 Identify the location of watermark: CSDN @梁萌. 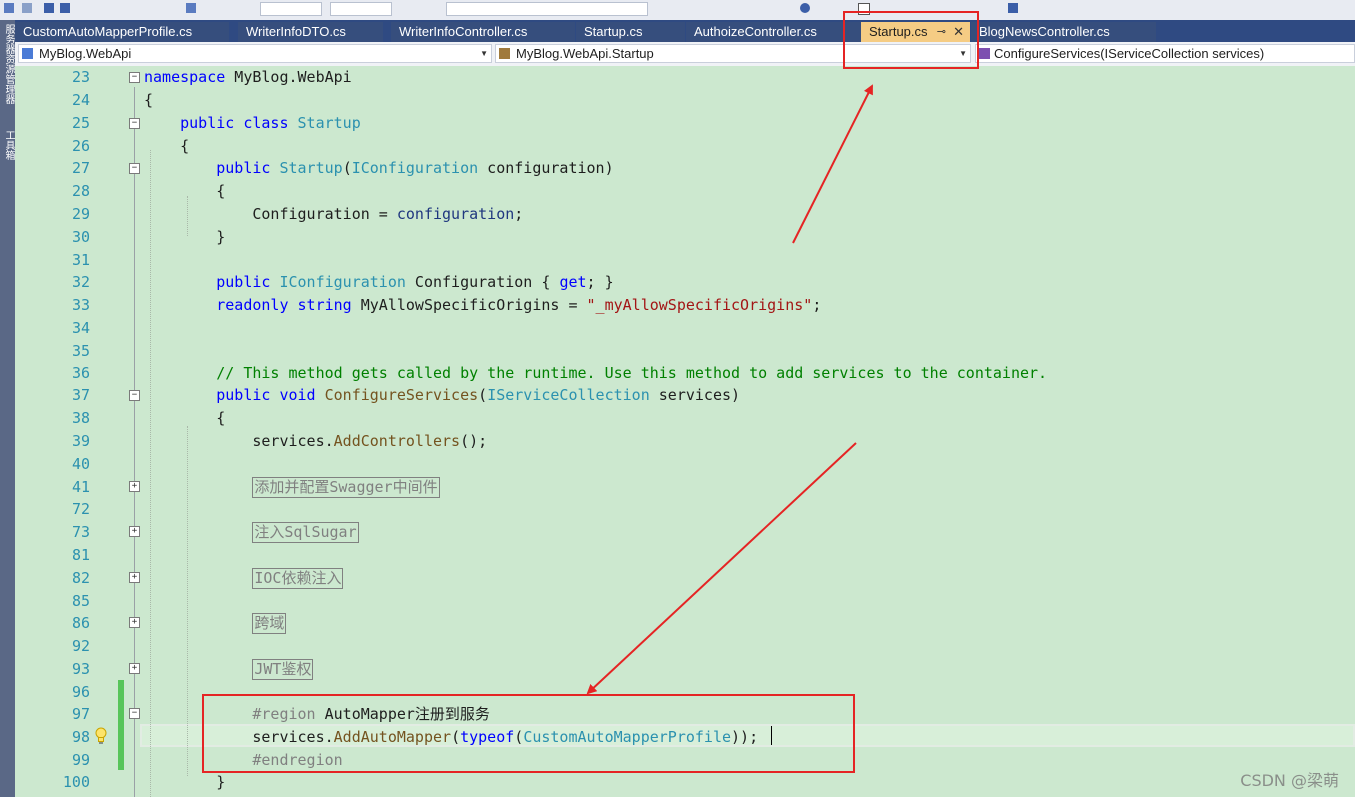
(1289, 780).